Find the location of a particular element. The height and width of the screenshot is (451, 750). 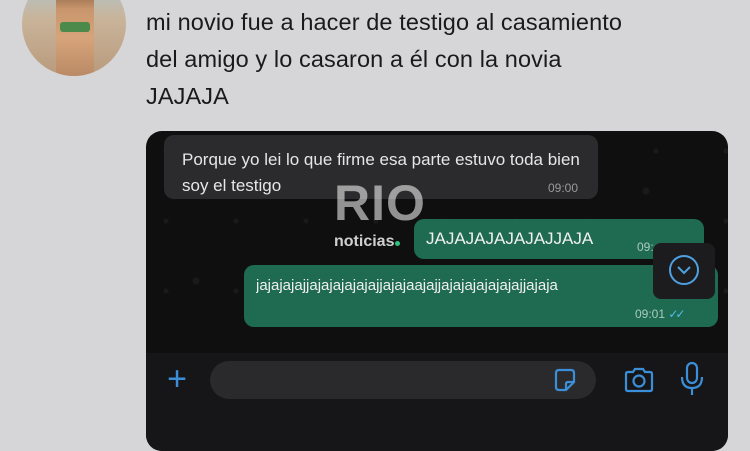

incoming-message-time: 09:00 is located at coordinates (563, 188).